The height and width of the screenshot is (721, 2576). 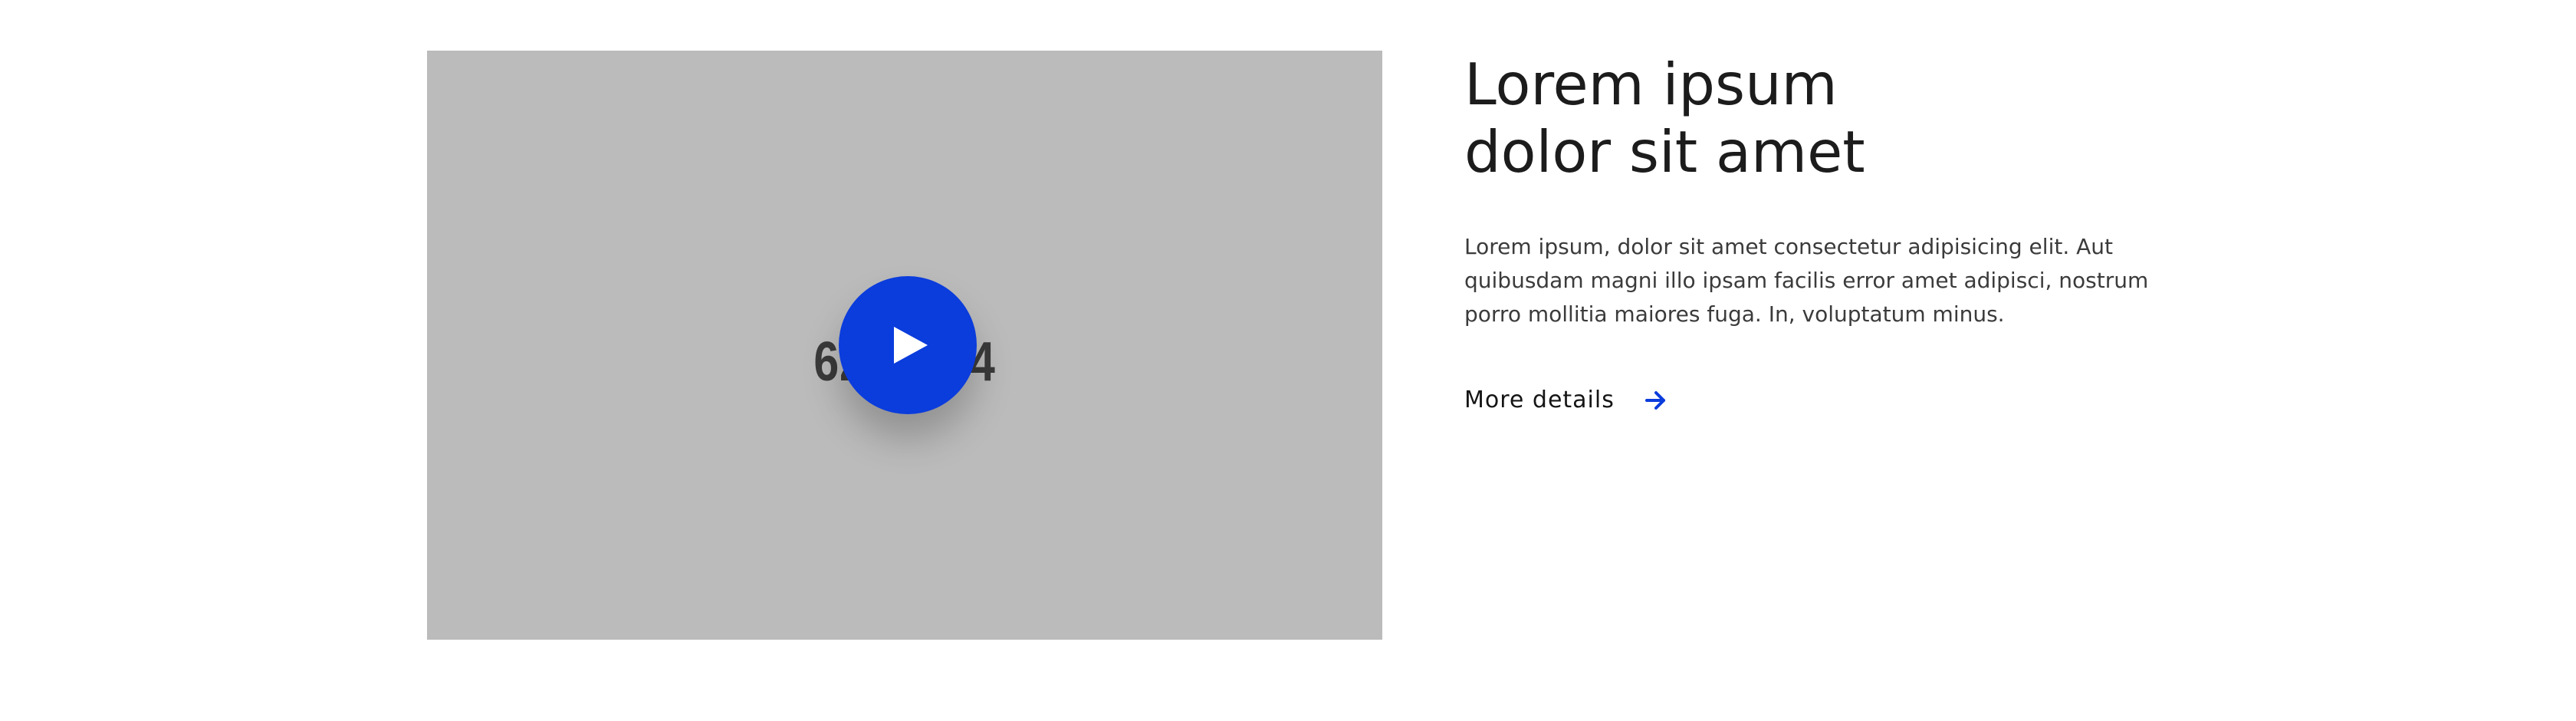 I want to click on play-button, so click(x=908, y=345).